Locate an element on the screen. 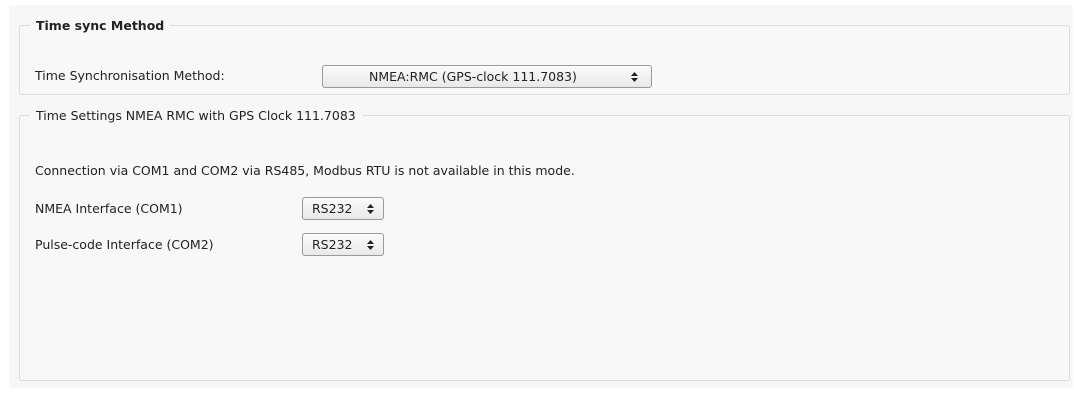 The width and height of the screenshot is (1074, 393). time-sync-method-value: NMEA:RMC (GPS-clock 111.7083) is located at coordinates (473, 76).